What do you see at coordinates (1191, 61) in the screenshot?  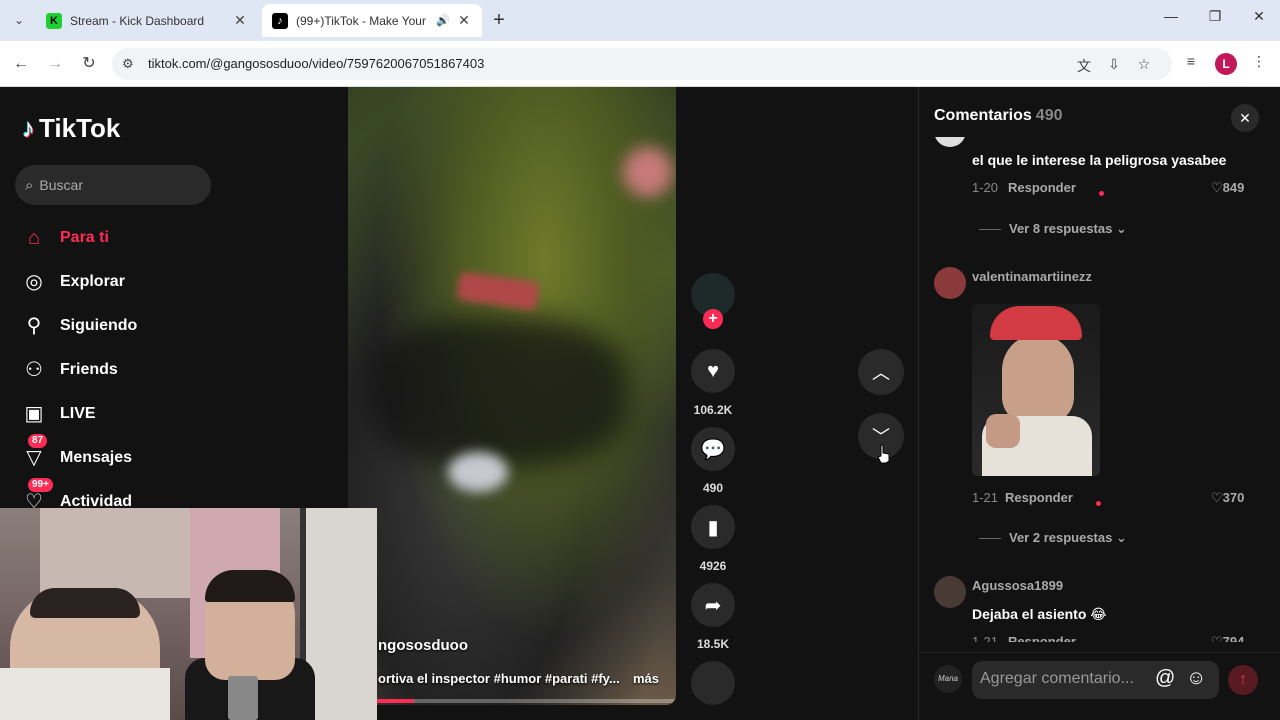 I see `media-control-icon: ≡` at bounding box center [1191, 61].